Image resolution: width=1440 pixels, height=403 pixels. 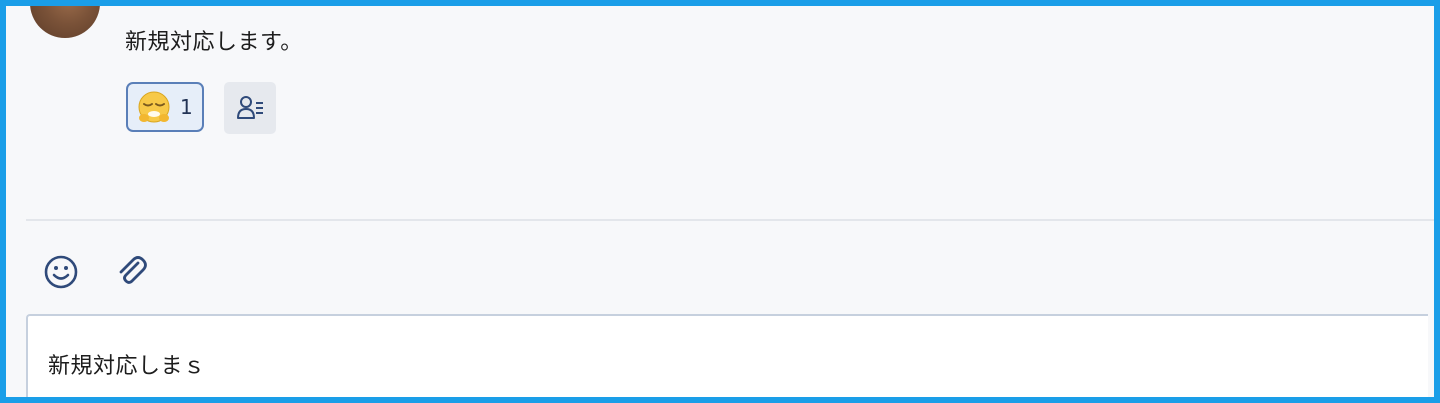 I want to click on smiley-icon, so click(x=61, y=272).